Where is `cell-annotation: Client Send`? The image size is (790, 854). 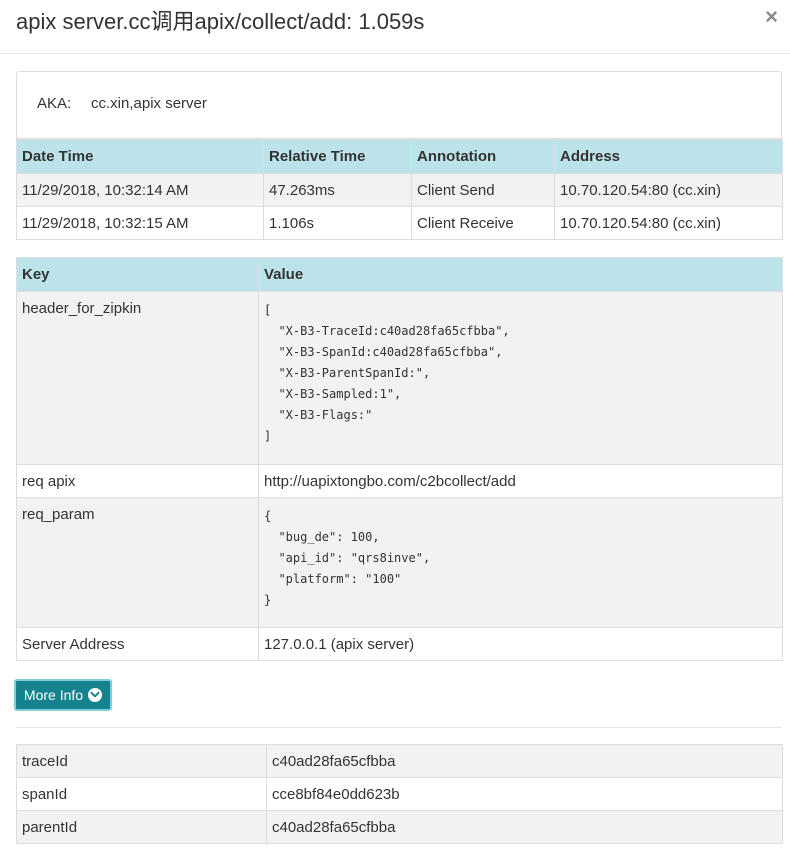 cell-annotation: Client Send is located at coordinates (483, 190).